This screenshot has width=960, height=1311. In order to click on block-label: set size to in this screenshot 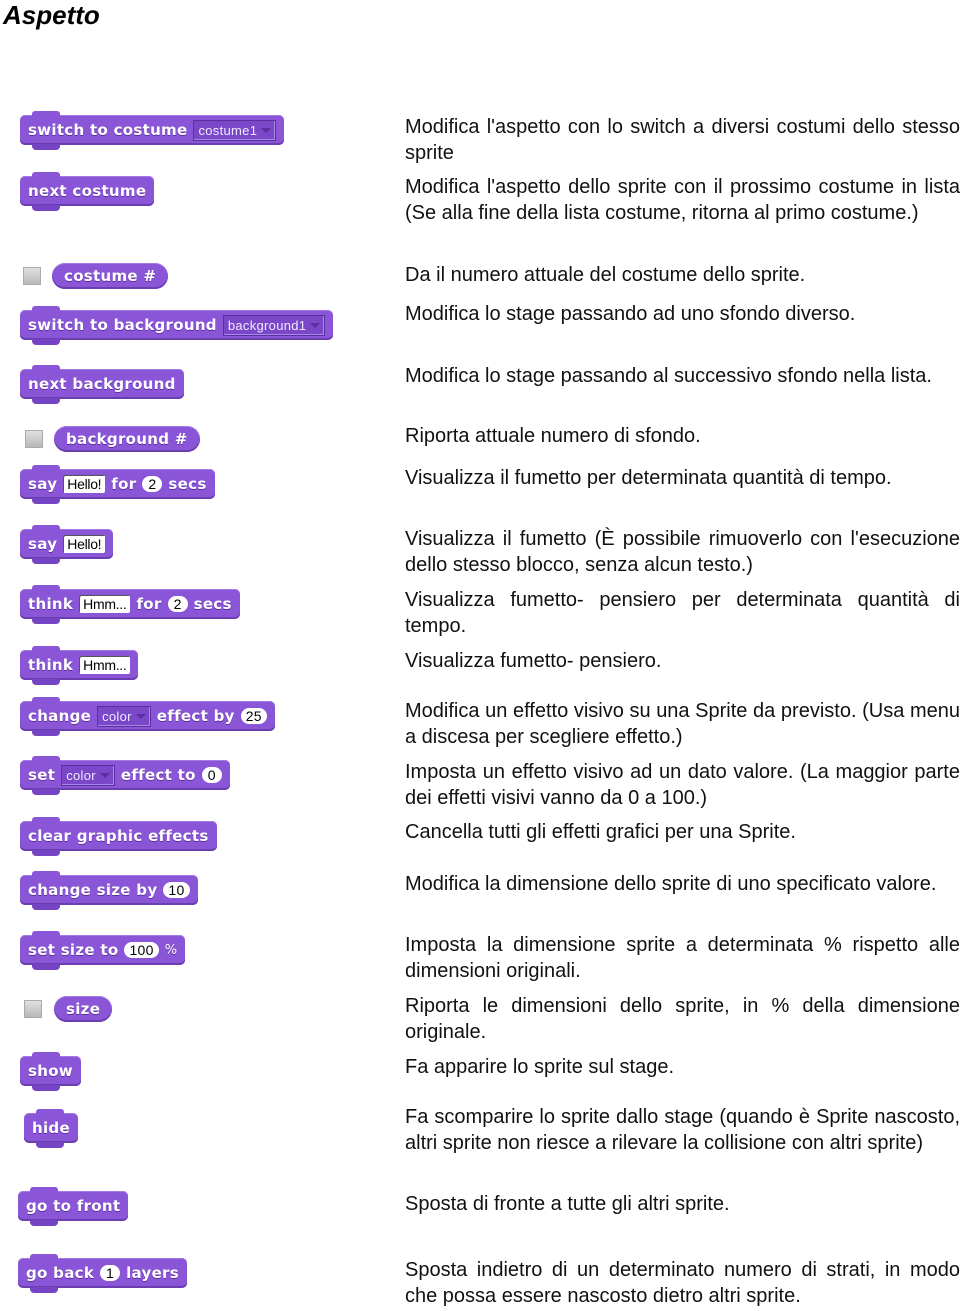, I will do `click(73, 950)`.